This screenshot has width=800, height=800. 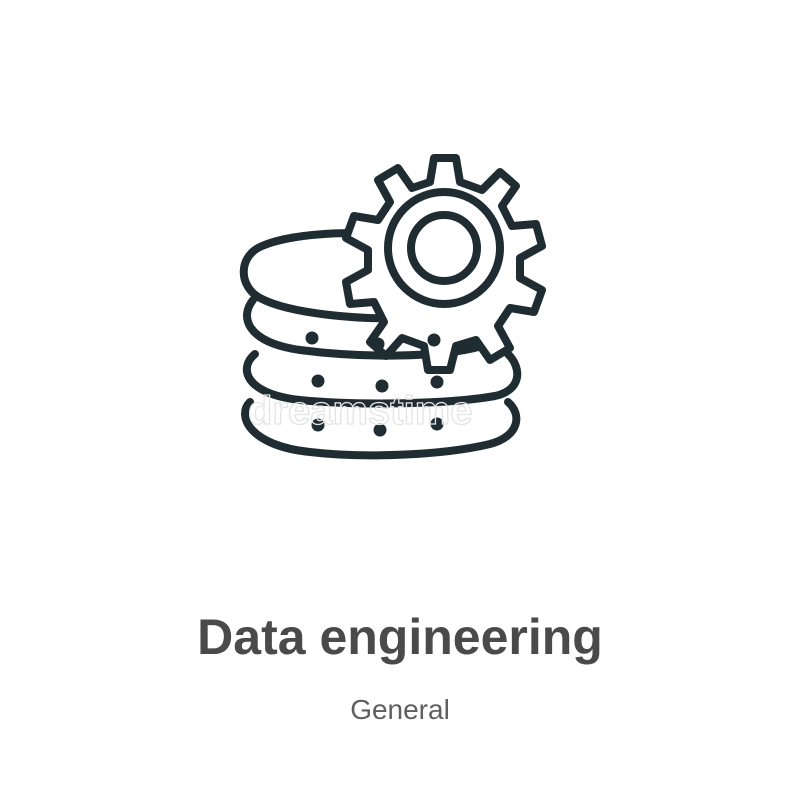 What do you see at coordinates (400, 709) in the screenshot?
I see `icon-category: General` at bounding box center [400, 709].